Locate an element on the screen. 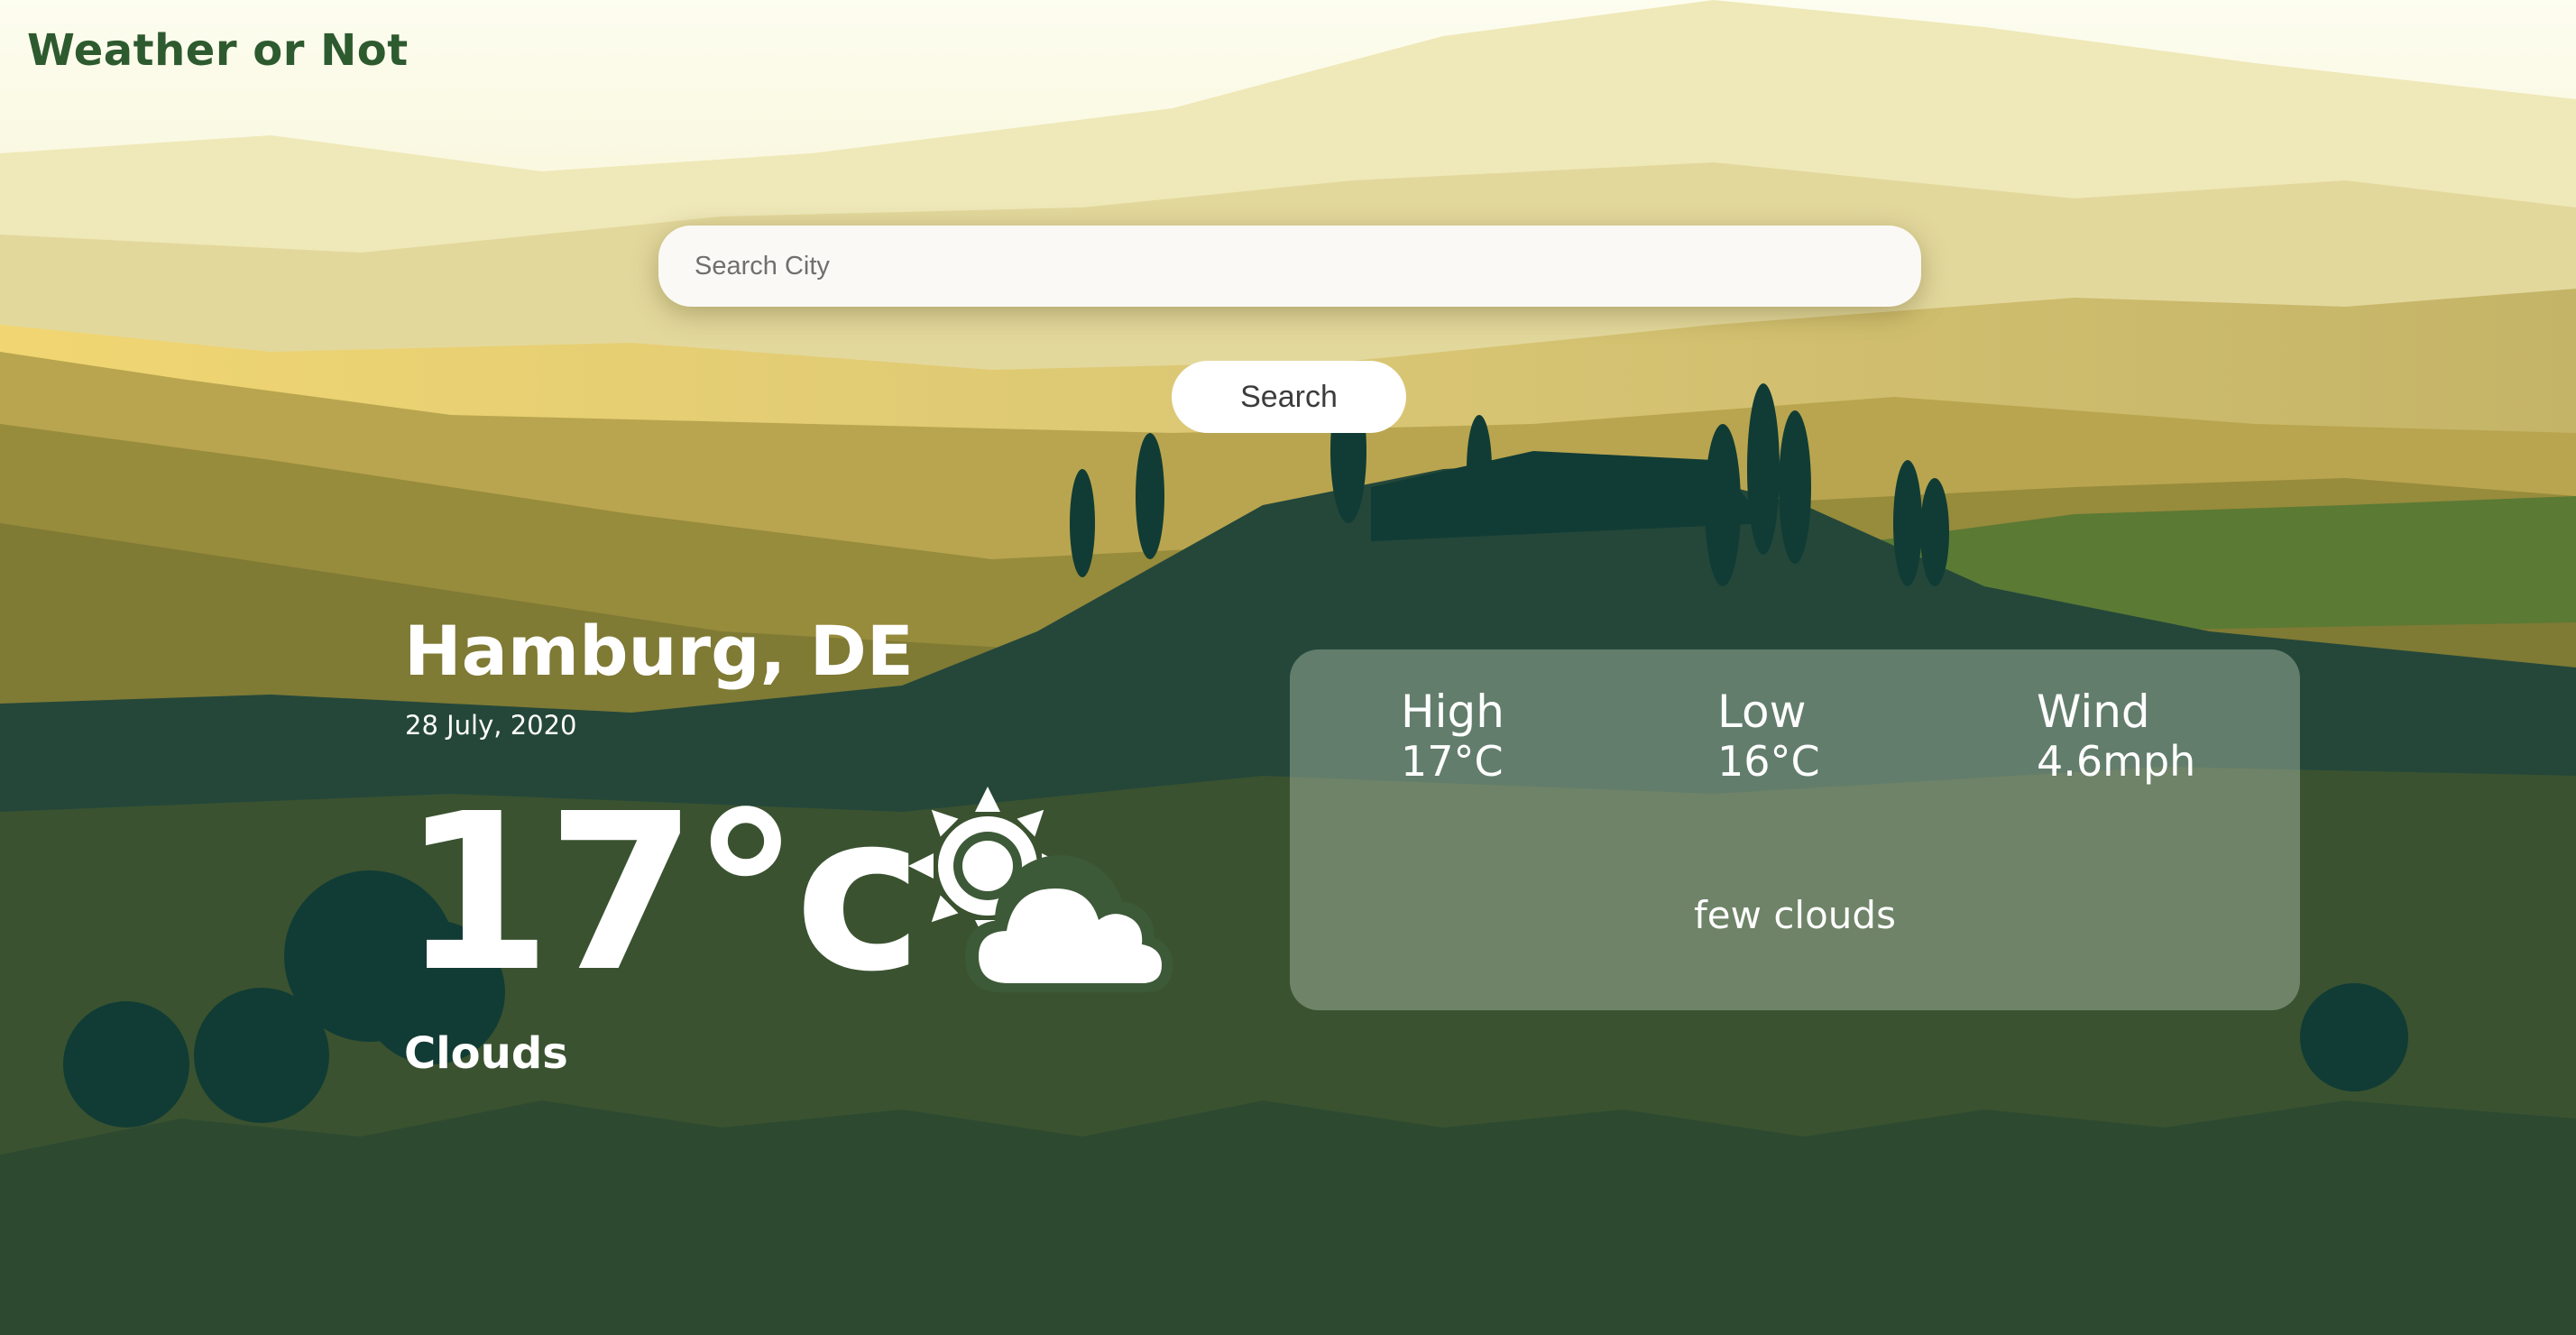  city-name: Hamburg, DE is located at coordinates (659, 651).